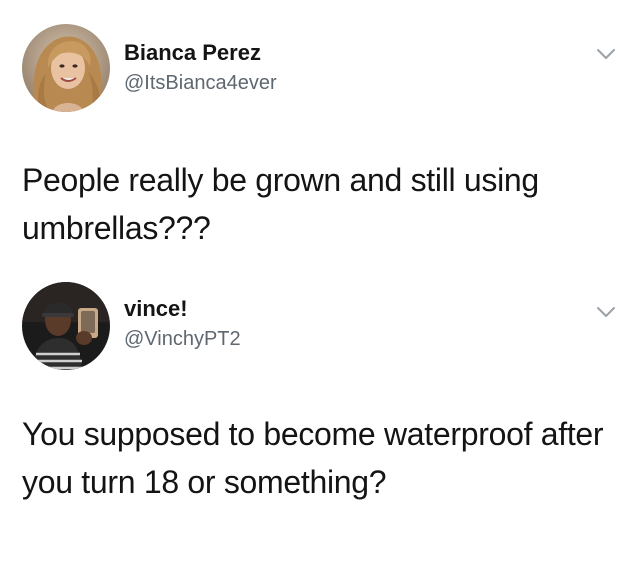 Image resolution: width=640 pixels, height=566 pixels. What do you see at coordinates (182, 339) in the screenshot?
I see `user-handle: @VinchyPT2` at bounding box center [182, 339].